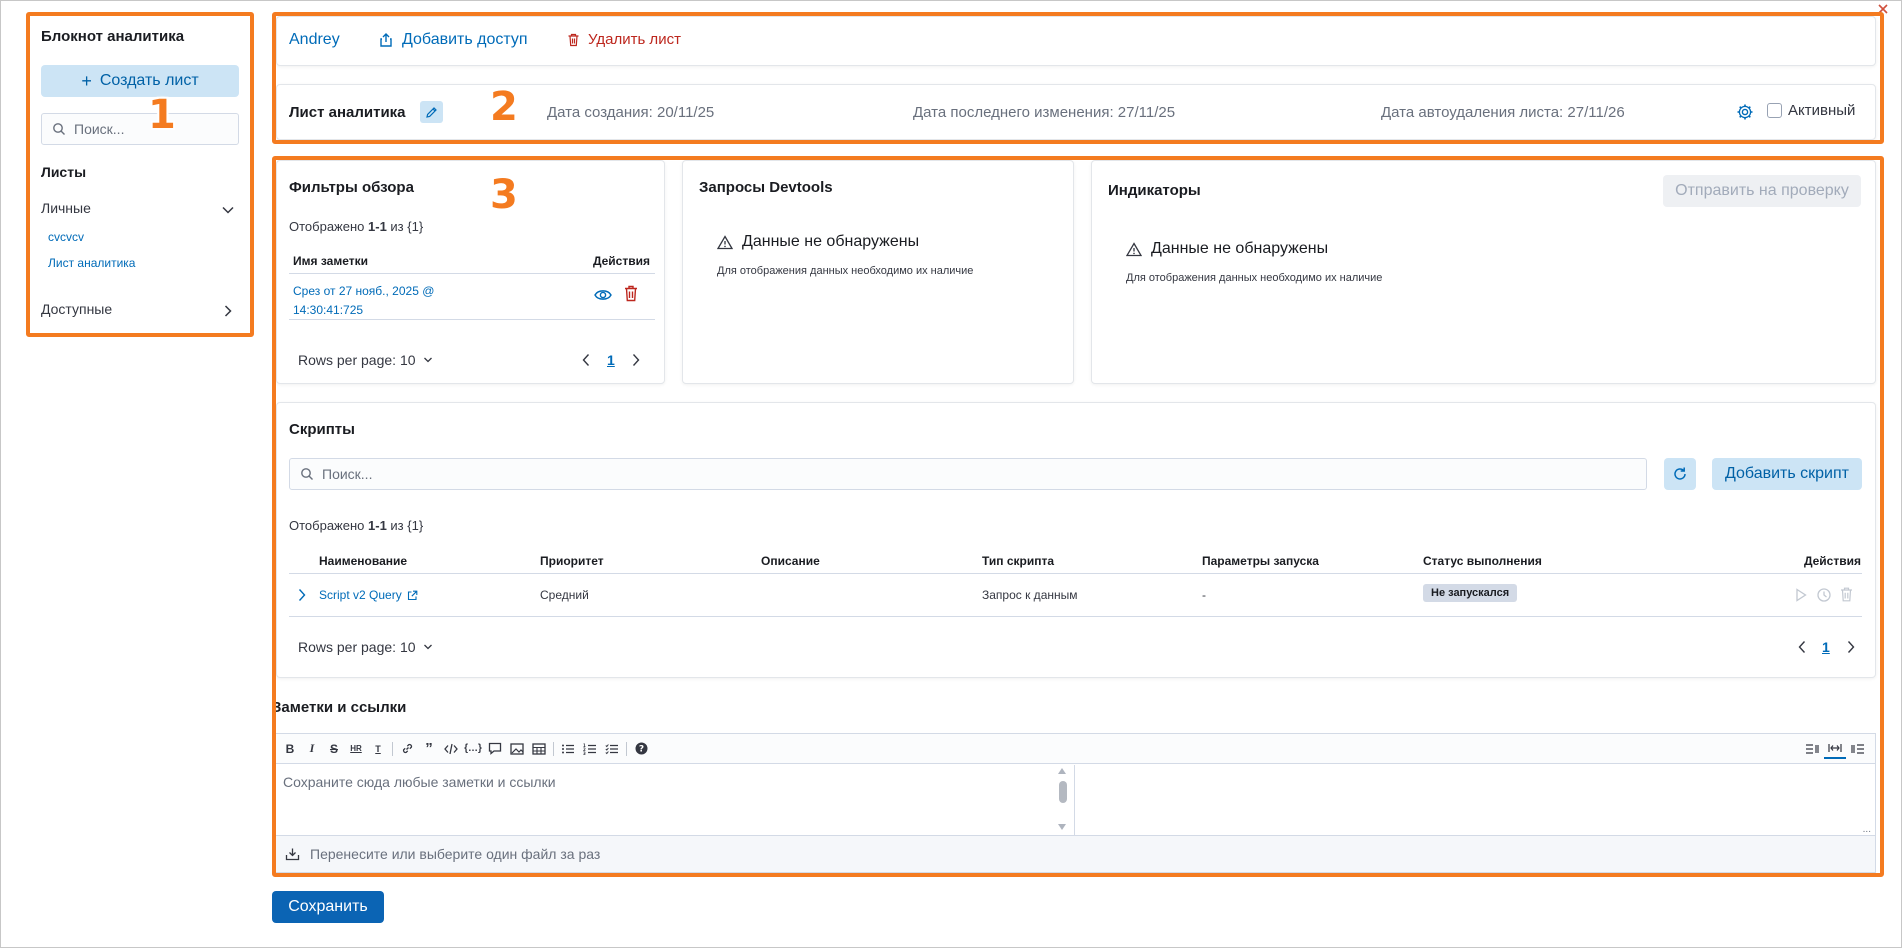 This screenshot has width=1902, height=948. Describe the element at coordinates (766, 187) in the screenshot. I see `devtools-title: Запросы Devtools` at that location.